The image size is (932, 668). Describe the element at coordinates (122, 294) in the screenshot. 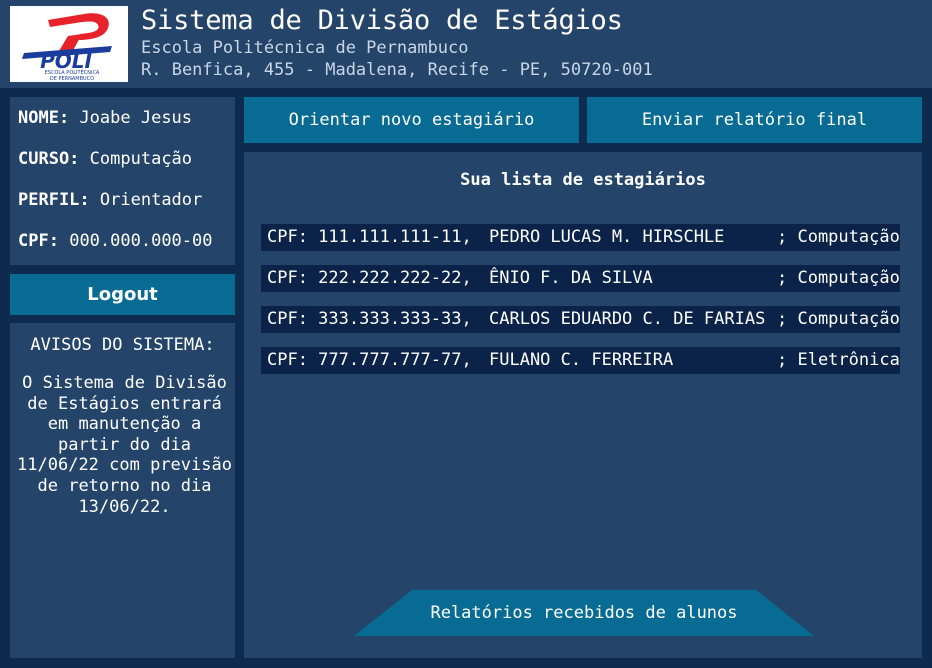

I see `logout-button: Logout` at that location.